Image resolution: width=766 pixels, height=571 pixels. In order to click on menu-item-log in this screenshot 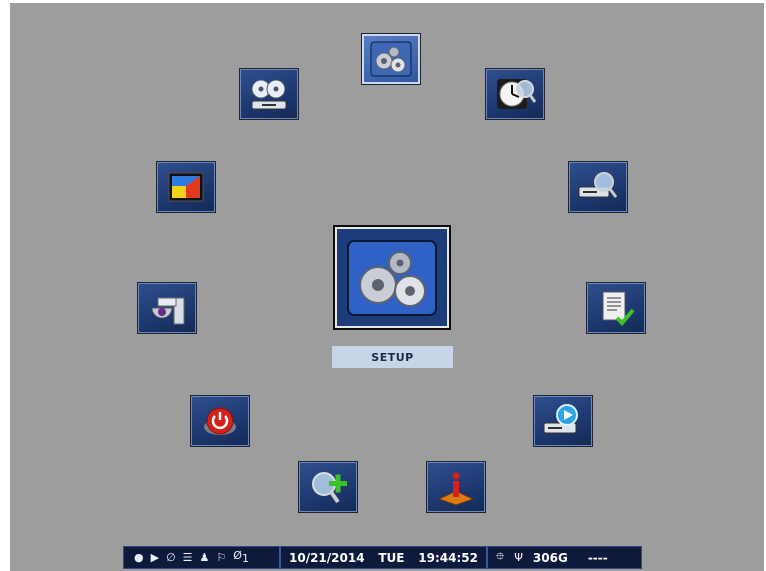, I will do `click(616, 308)`.